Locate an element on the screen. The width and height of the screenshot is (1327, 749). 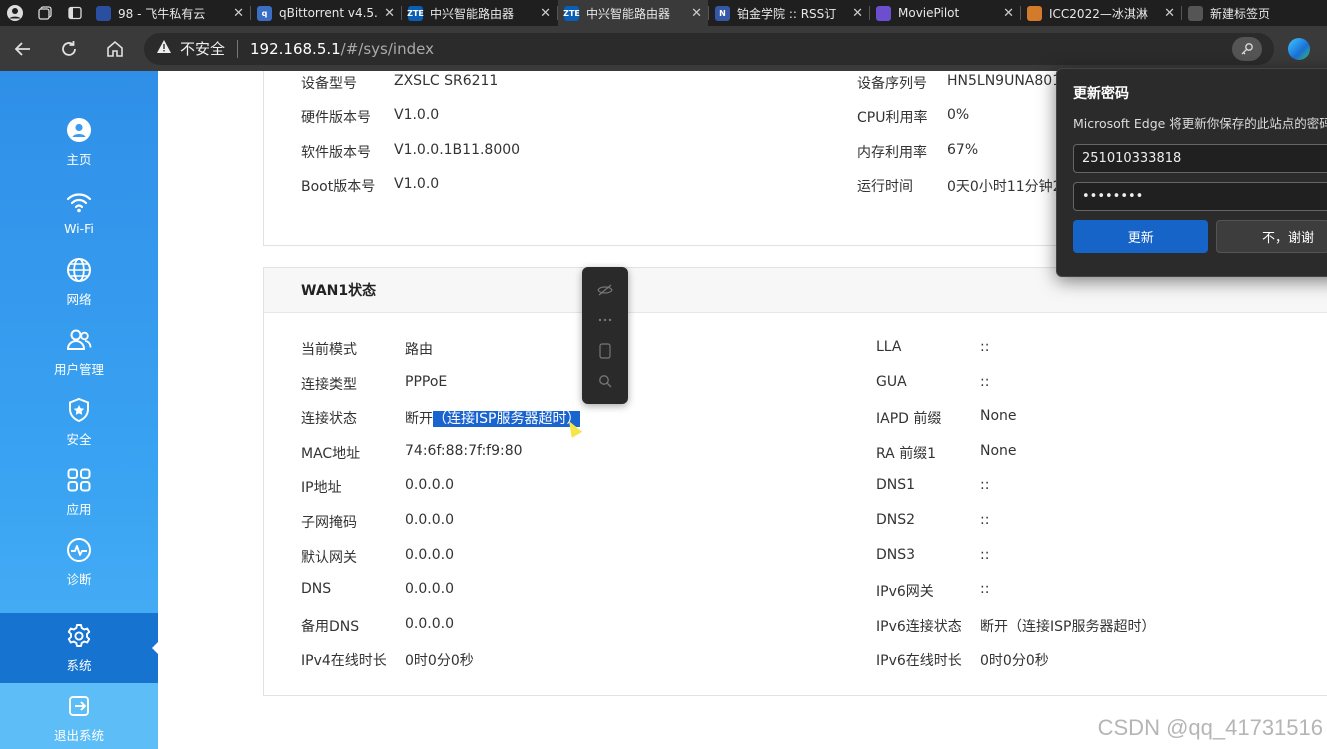
wan-value-text: PPPoE is located at coordinates (426, 381).